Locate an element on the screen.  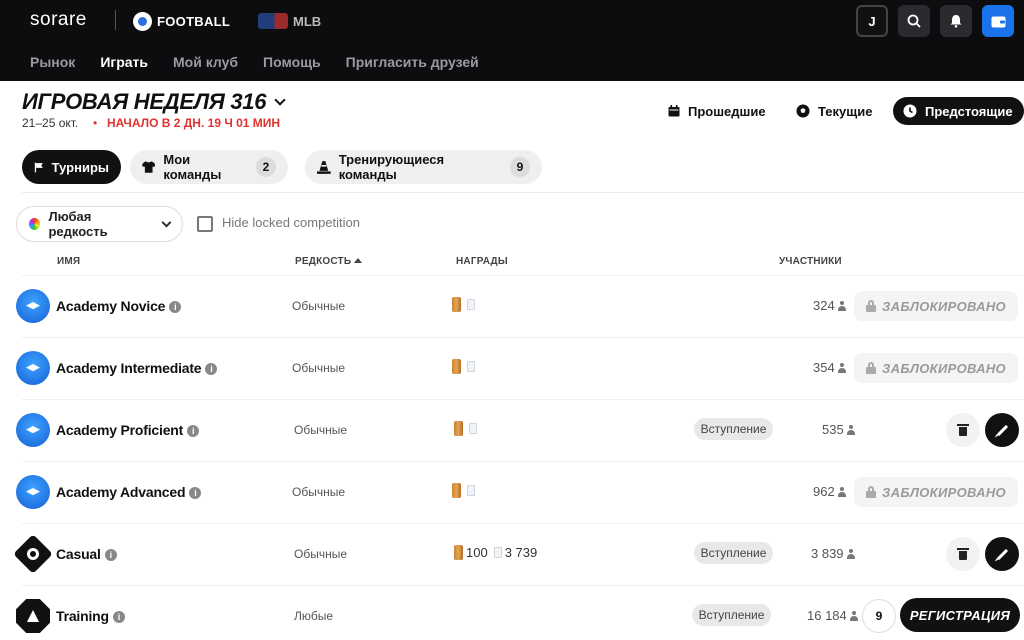
competition-name: Academy Proficient i is located at coordinates (128, 430).